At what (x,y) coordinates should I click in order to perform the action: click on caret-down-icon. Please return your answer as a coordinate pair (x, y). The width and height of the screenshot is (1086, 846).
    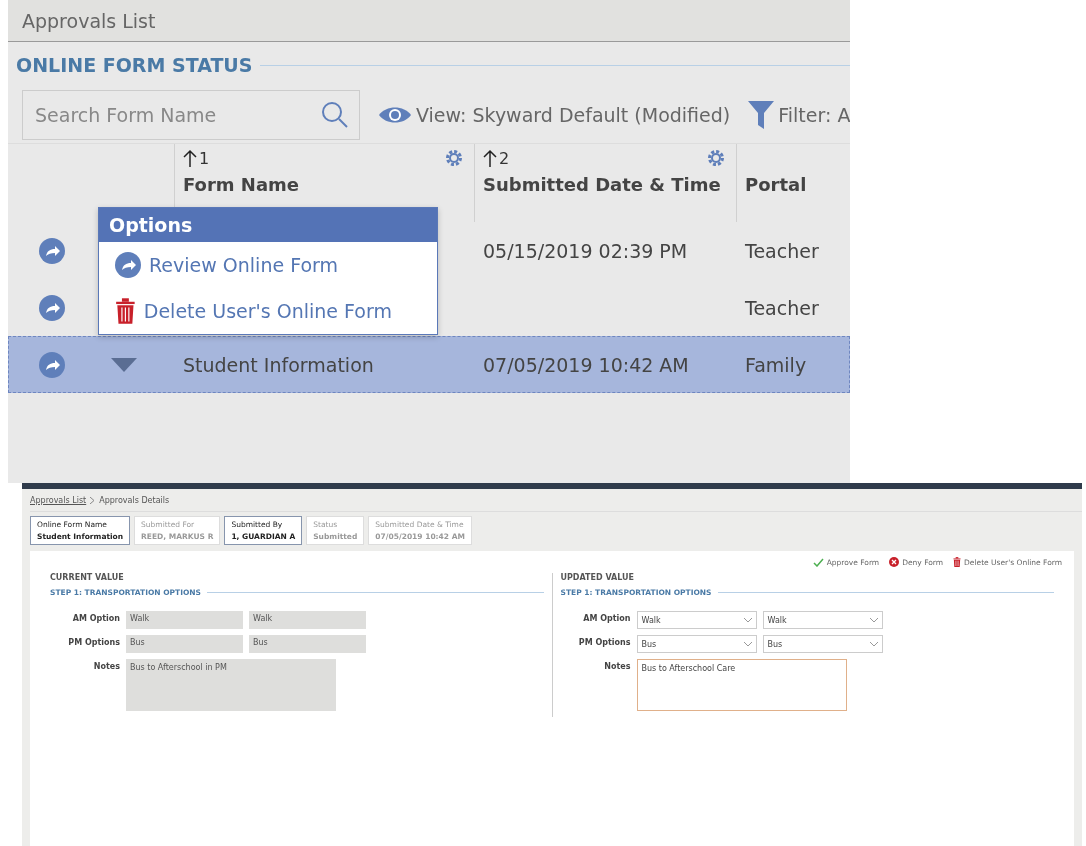
    Looking at the image, I should click on (124, 364).